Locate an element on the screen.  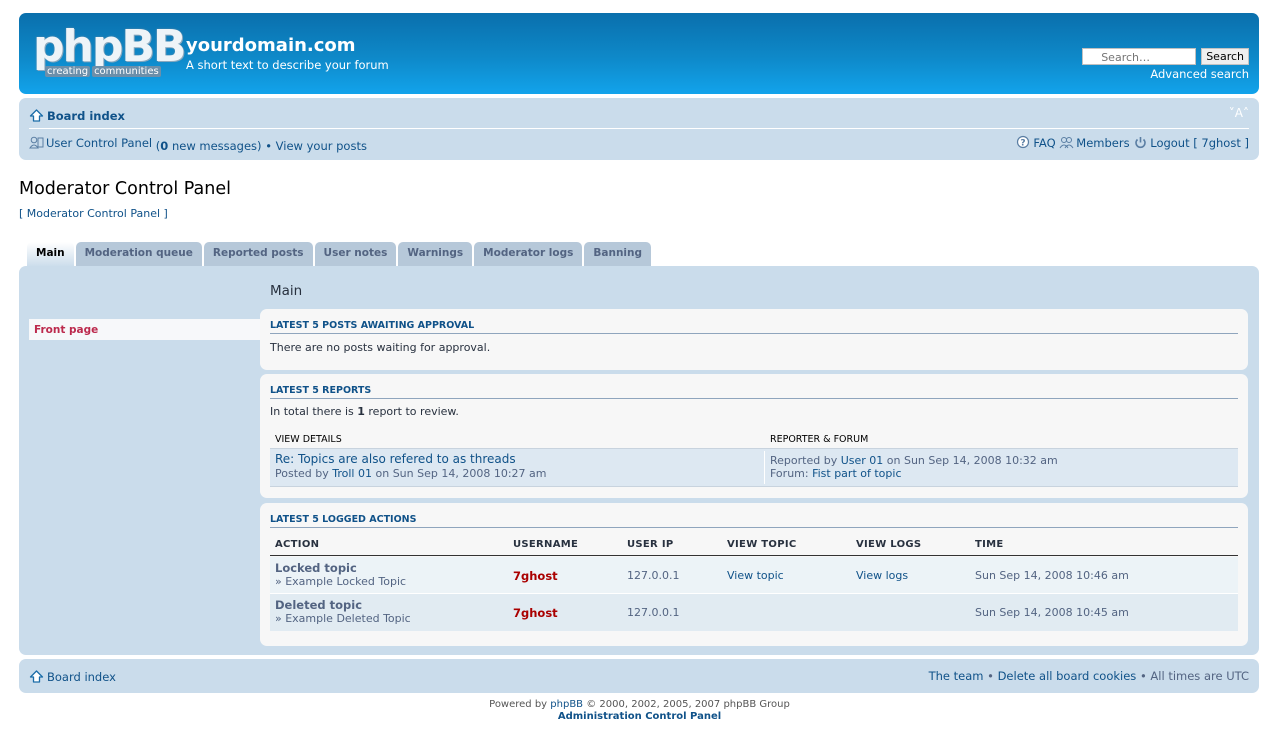
log-action-title: Deleted topic is located at coordinates (319, 605).